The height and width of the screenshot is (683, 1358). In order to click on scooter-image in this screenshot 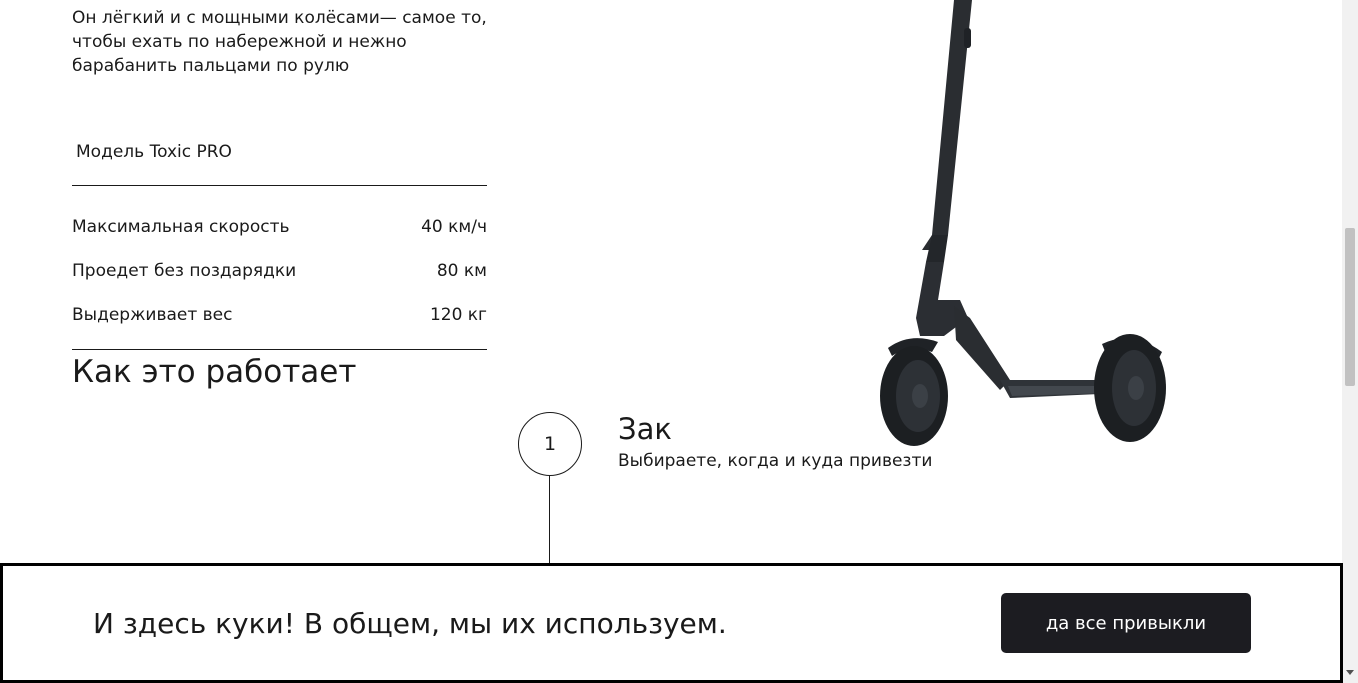, I will do `click(1023, 223)`.